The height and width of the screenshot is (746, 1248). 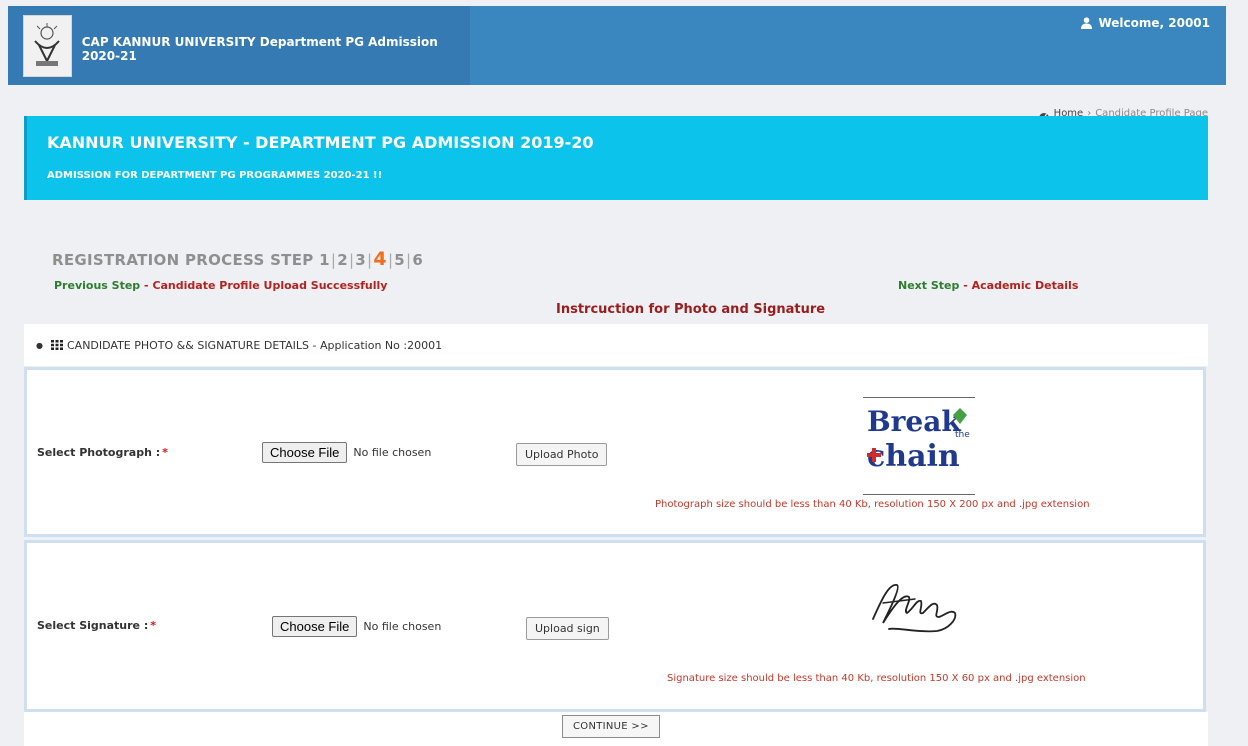 I want to click on step-1: 1, so click(x=324, y=260).